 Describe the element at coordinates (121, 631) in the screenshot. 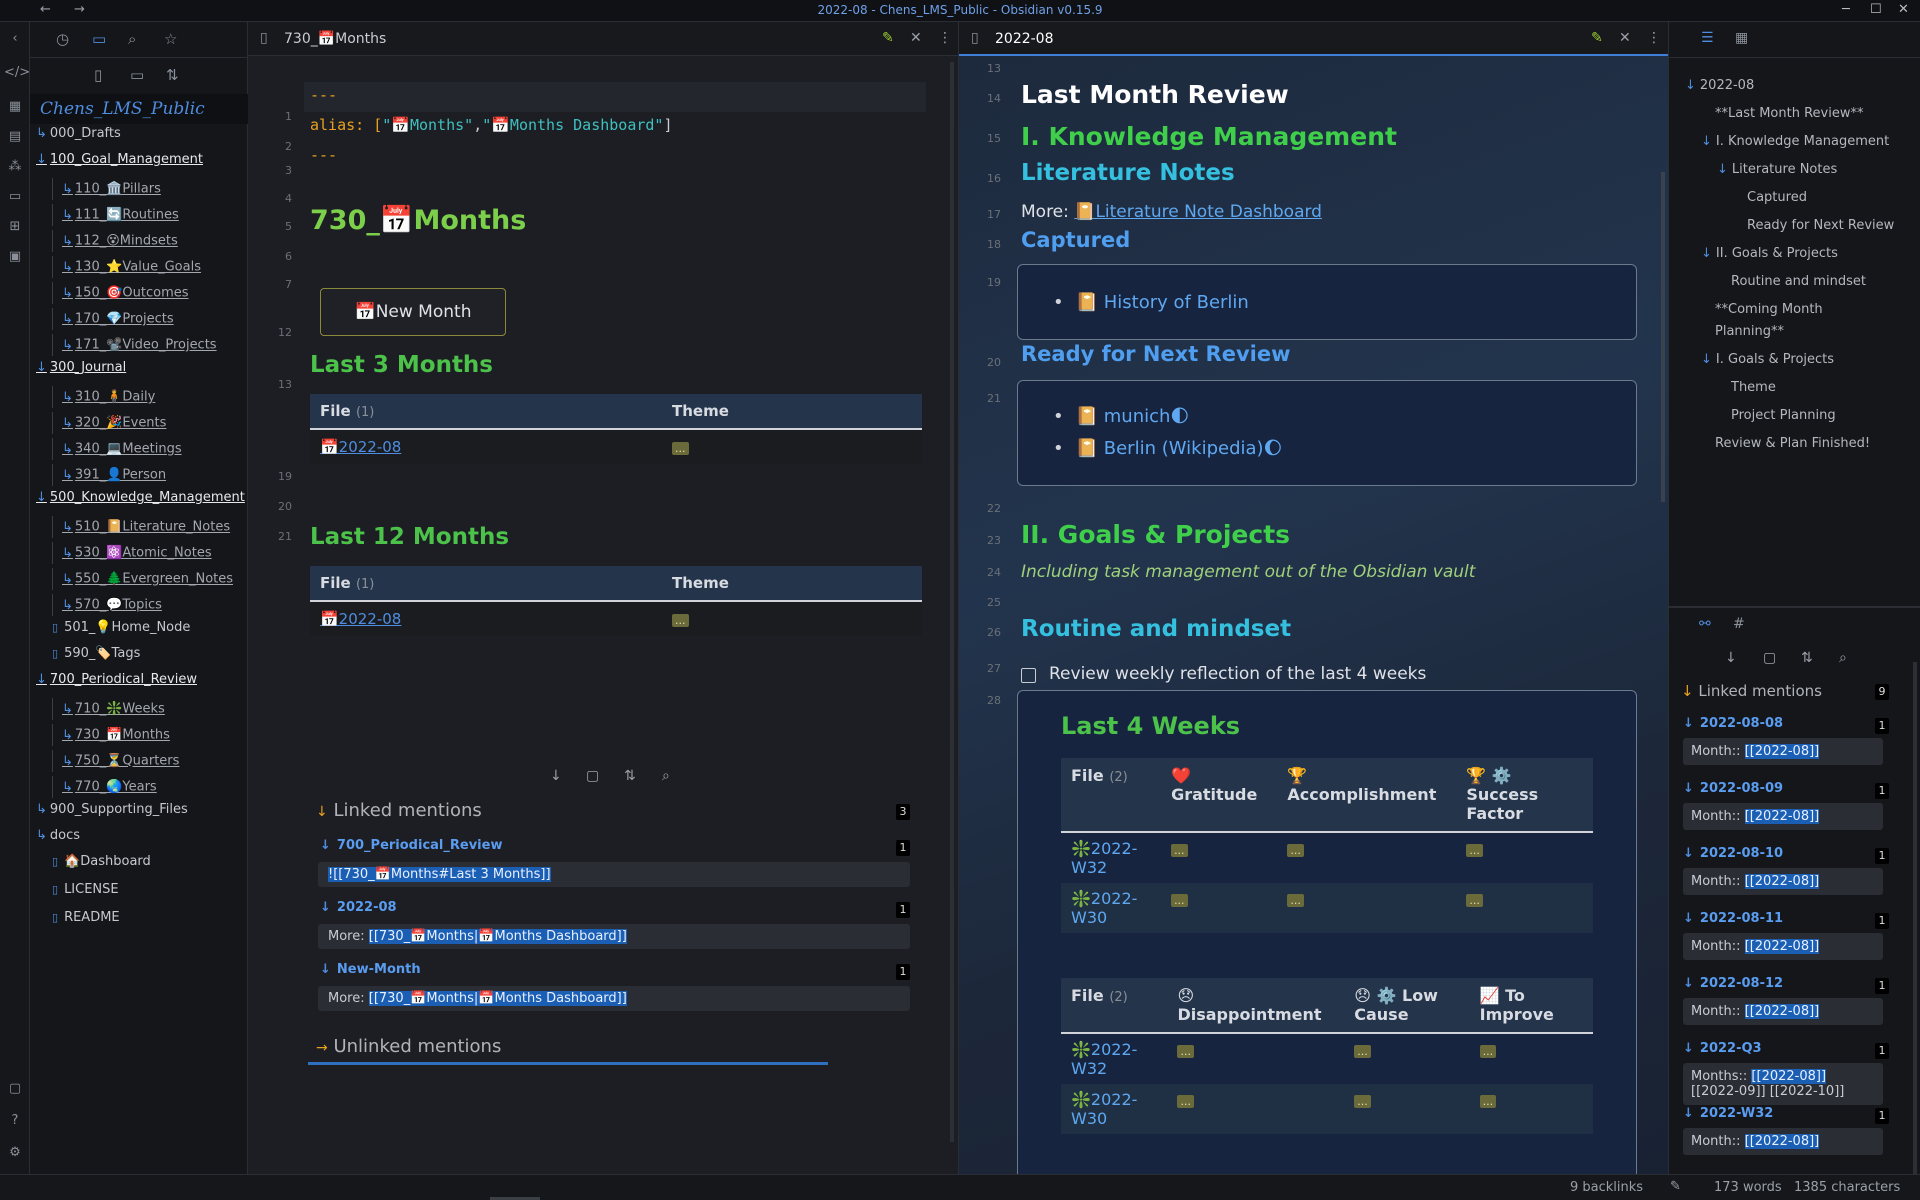

I see `tree-item: ▯ 501_💡Home_Node` at that location.